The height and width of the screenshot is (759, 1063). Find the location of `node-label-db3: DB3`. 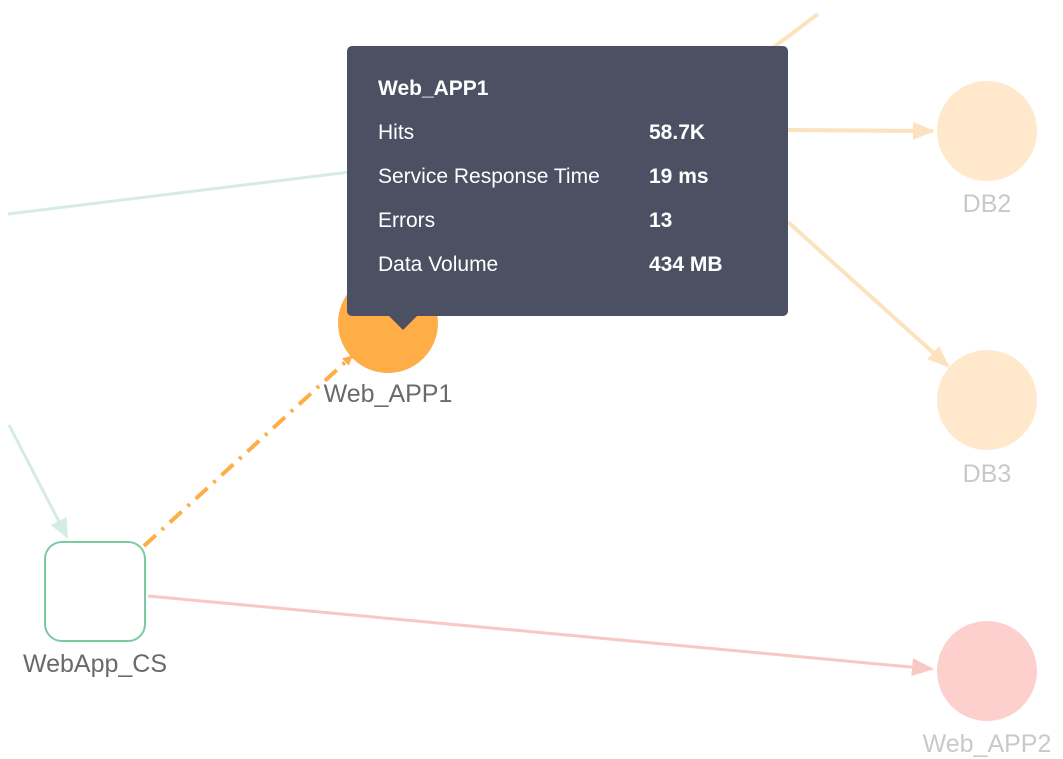

node-label-db3: DB3 is located at coordinates (987, 474).